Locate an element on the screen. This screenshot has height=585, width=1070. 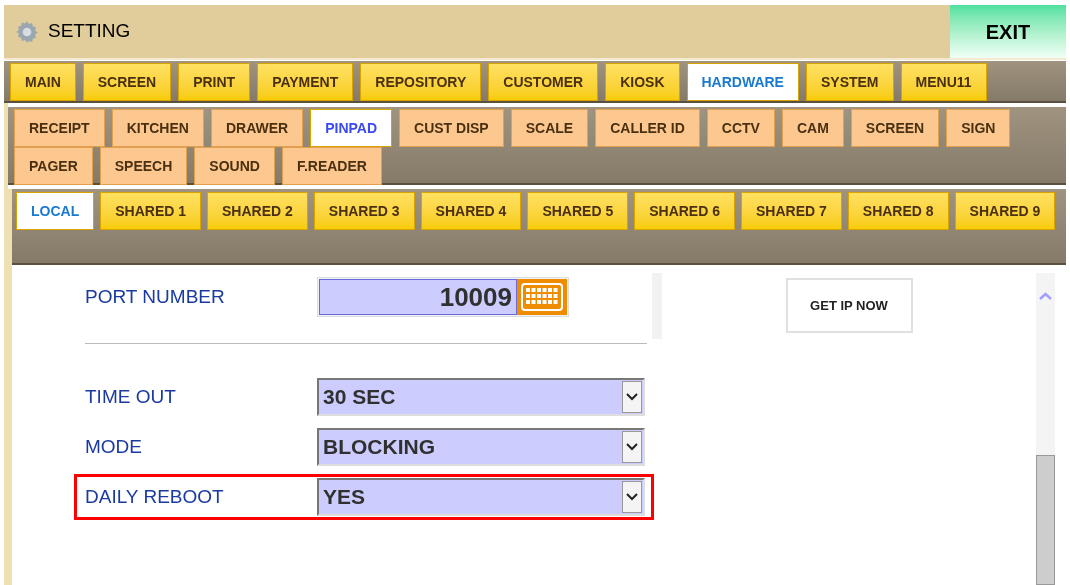
field-label: PORT NUMBER is located at coordinates (155, 296).